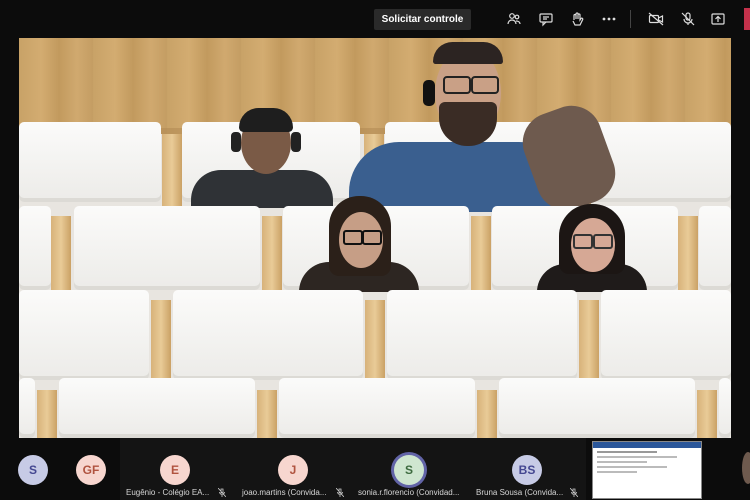 The height and width of the screenshot is (500, 750). Describe the element at coordinates (718, 19) in the screenshot. I see `share-tray-icon` at that location.